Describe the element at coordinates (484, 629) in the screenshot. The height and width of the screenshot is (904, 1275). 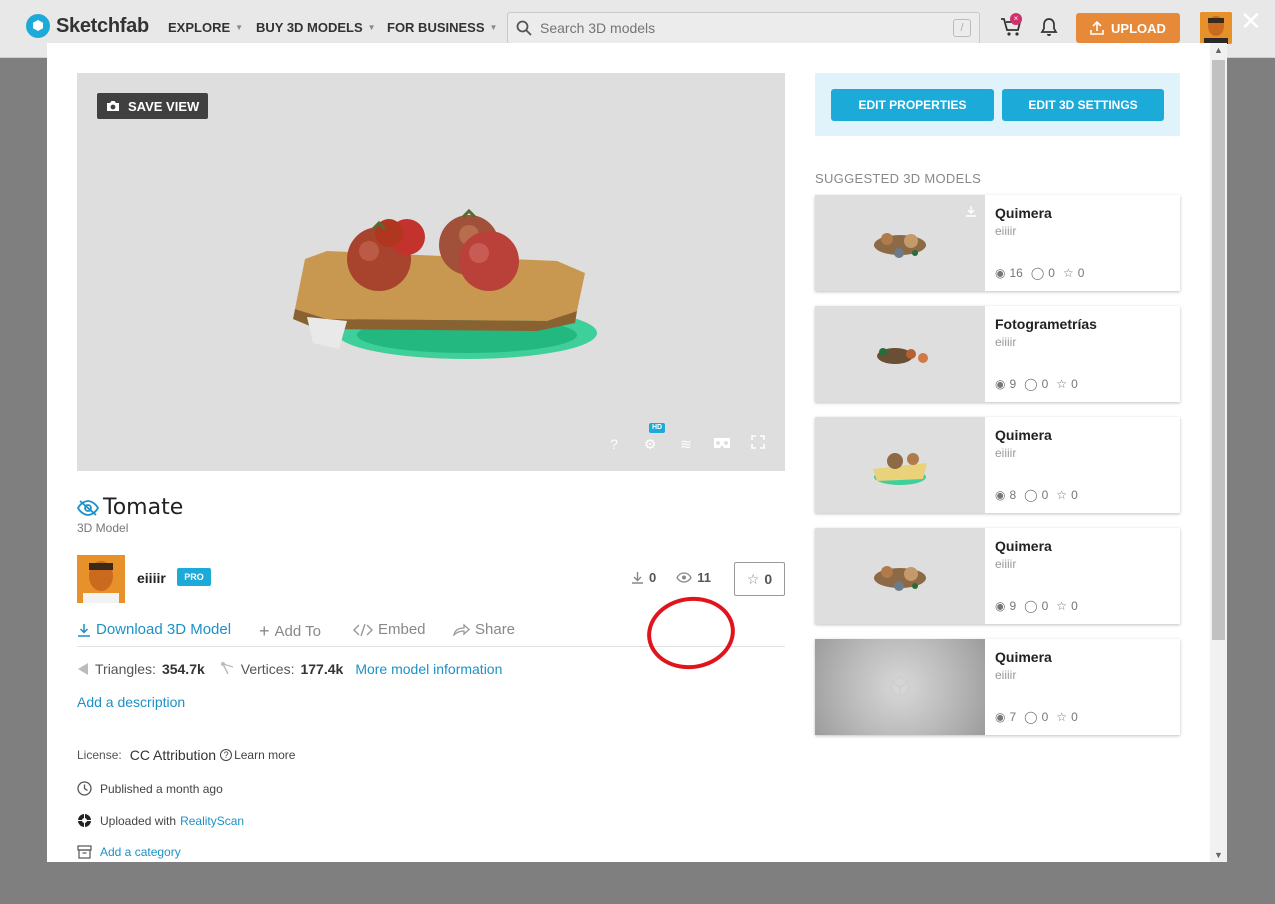
I see `share-button: Share` at that location.